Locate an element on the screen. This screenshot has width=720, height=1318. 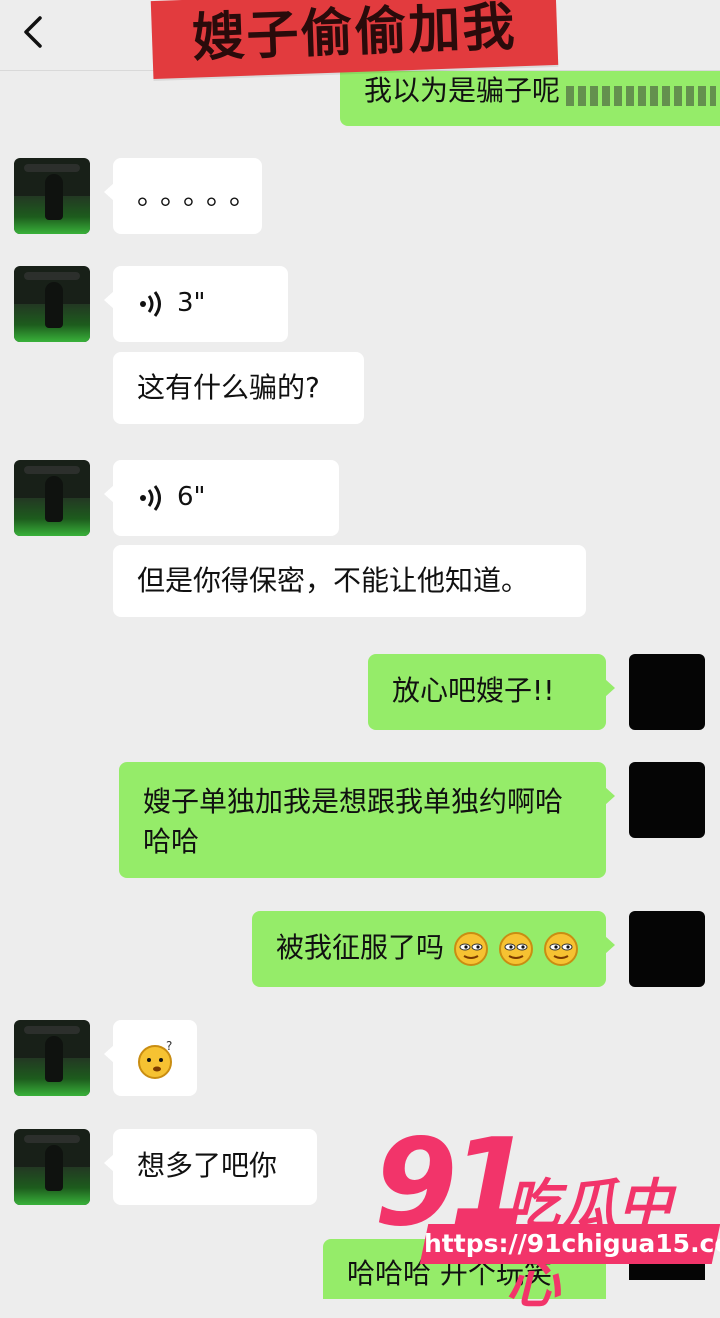
blurred-text is located at coordinates (641, 96).